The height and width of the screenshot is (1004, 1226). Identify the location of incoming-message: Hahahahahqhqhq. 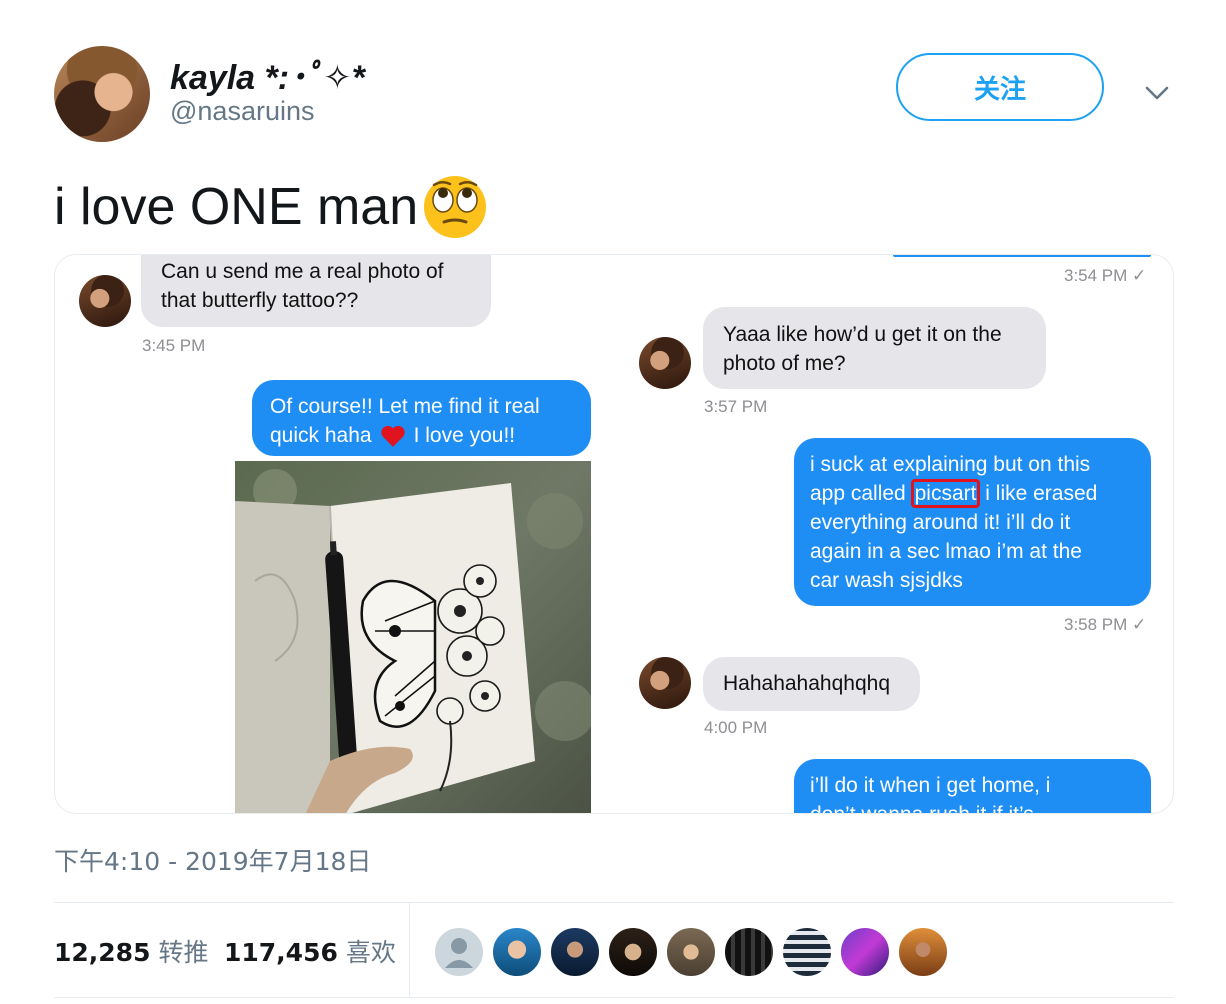
(811, 684).